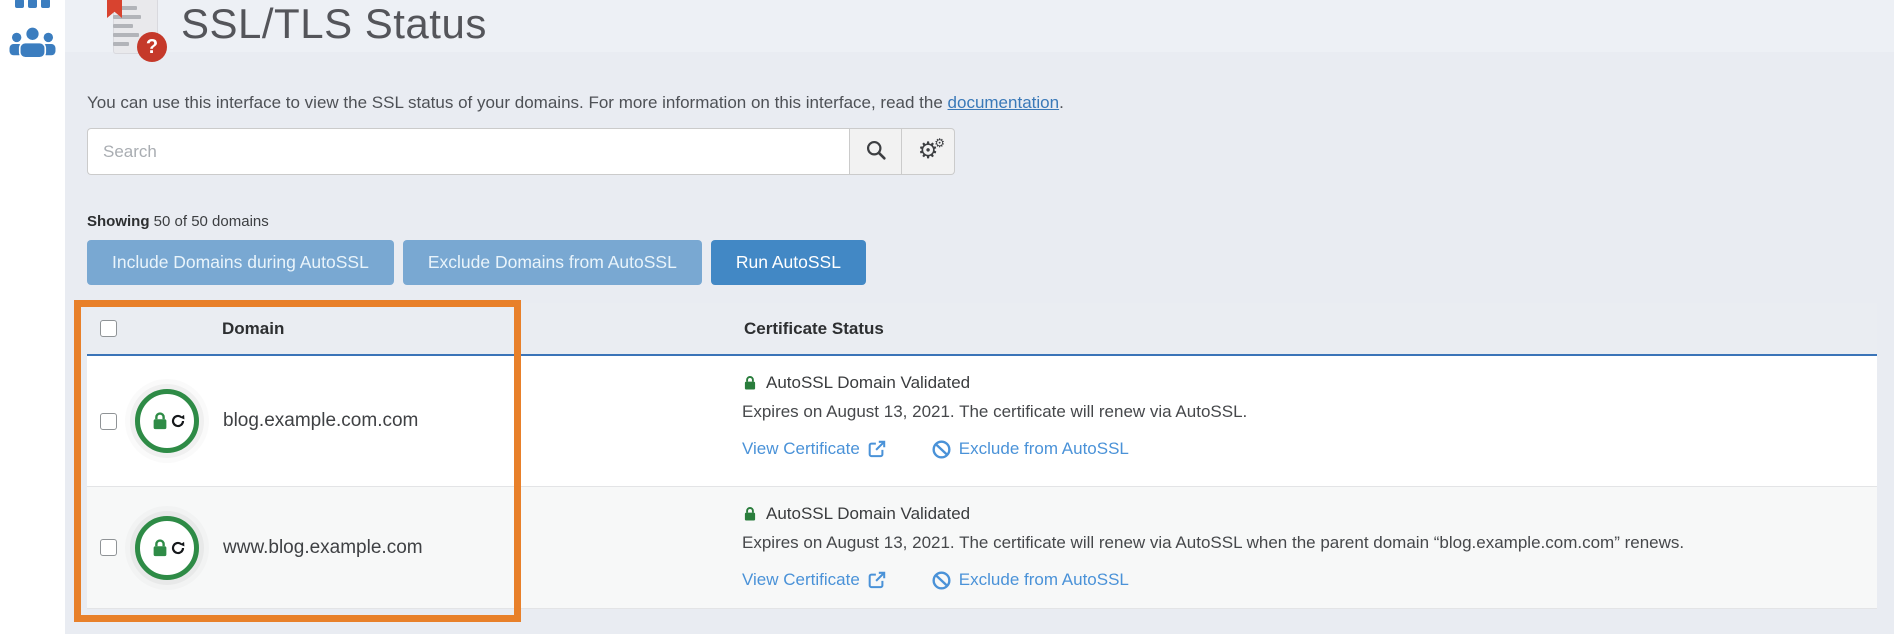 This screenshot has height=634, width=1894. What do you see at coordinates (552, 262) in the screenshot?
I see `exclude-domains-button: Exclude Domains from AutoSSL` at bounding box center [552, 262].